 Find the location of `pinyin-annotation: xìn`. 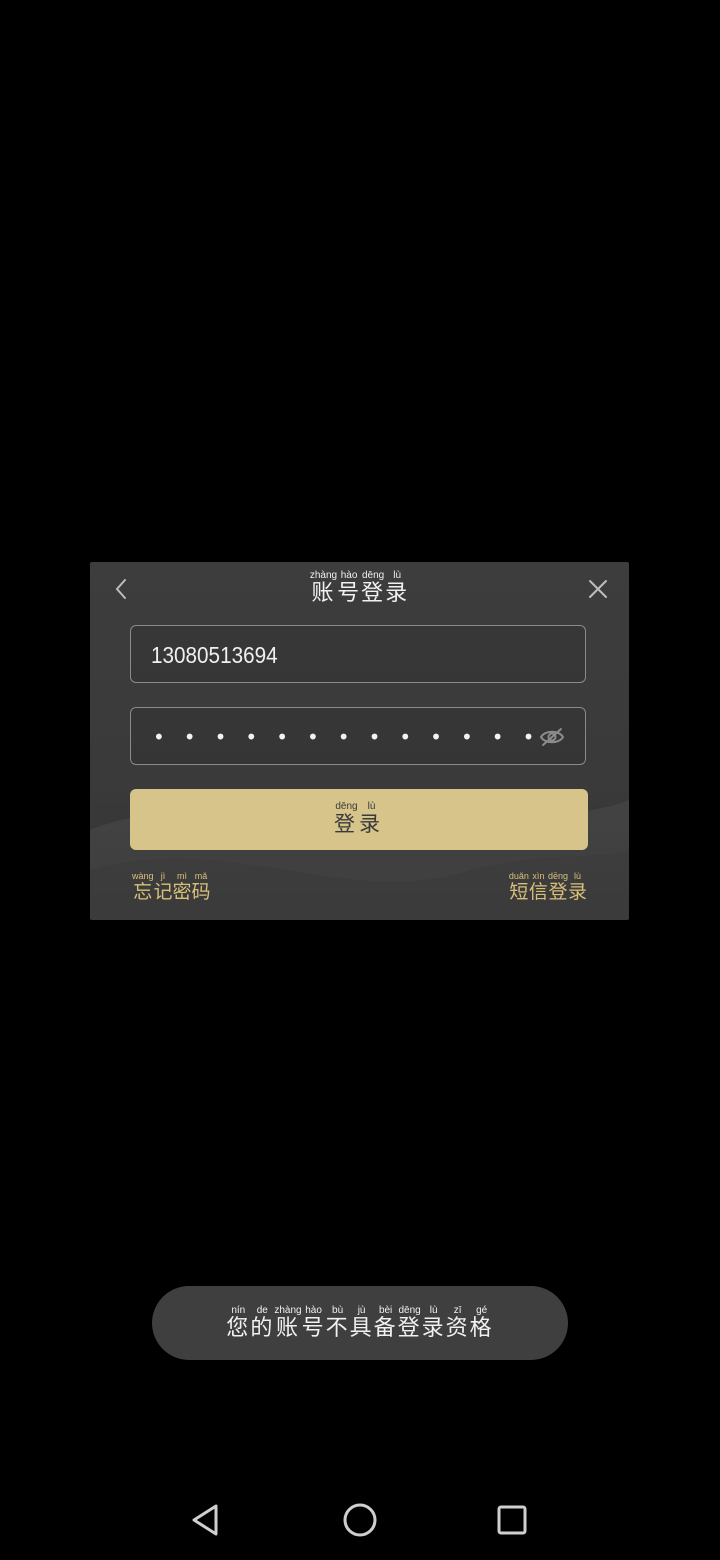

pinyin-annotation: xìn is located at coordinates (538, 876).